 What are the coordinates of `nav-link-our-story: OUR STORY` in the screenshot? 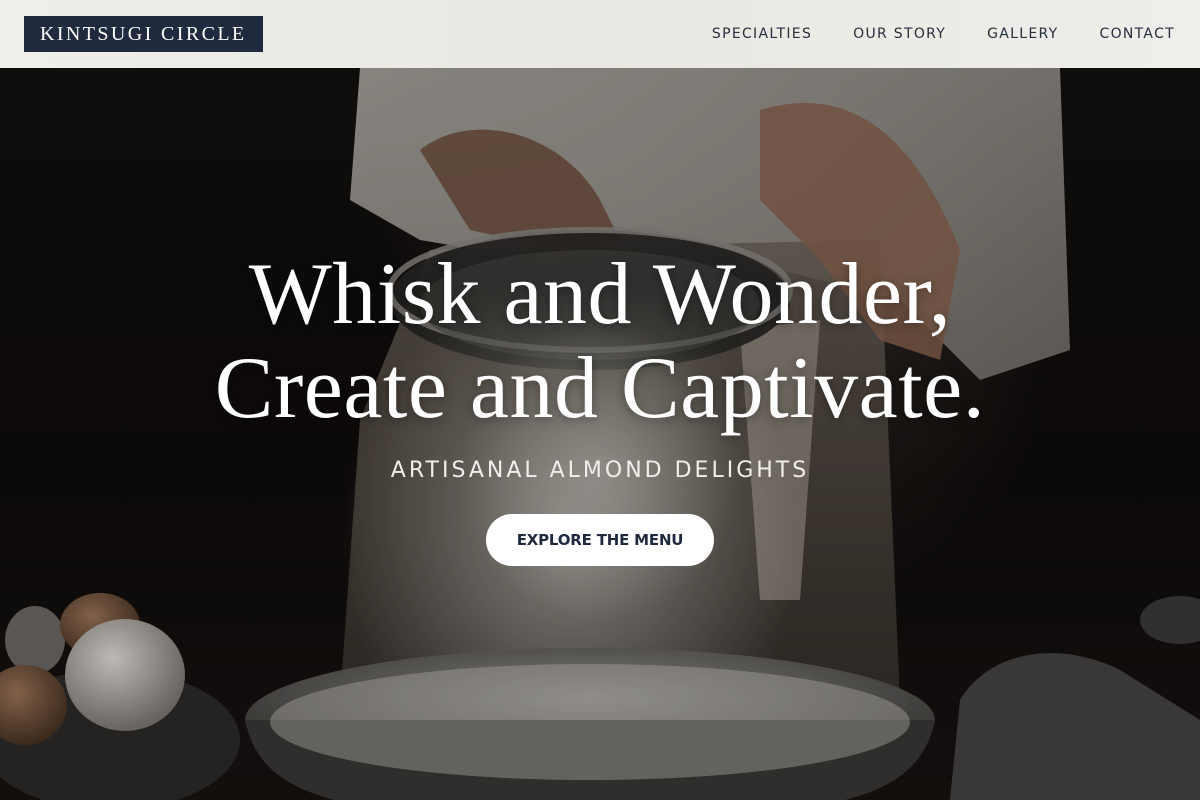 It's located at (899, 34).